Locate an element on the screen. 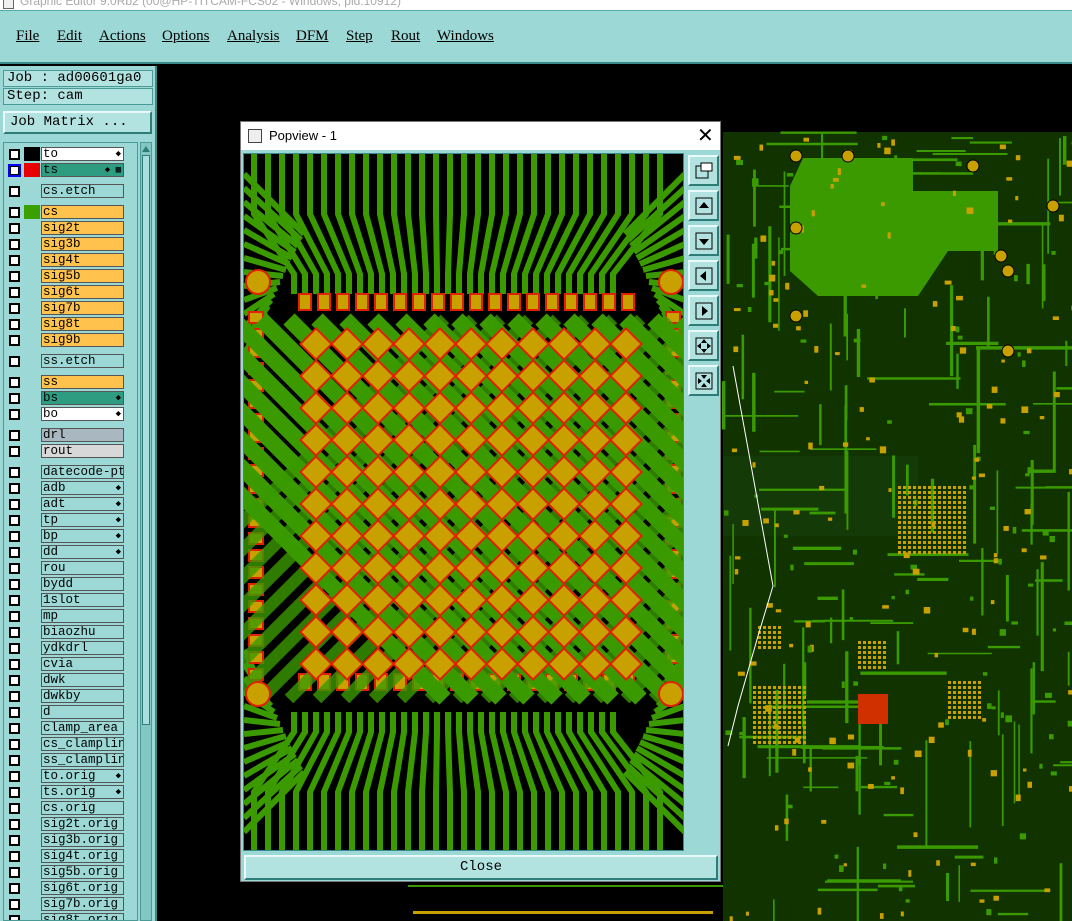 This screenshot has width=1072, height=921. layer-row-ts: ts ◆ ▦ is located at coordinates (66, 170).